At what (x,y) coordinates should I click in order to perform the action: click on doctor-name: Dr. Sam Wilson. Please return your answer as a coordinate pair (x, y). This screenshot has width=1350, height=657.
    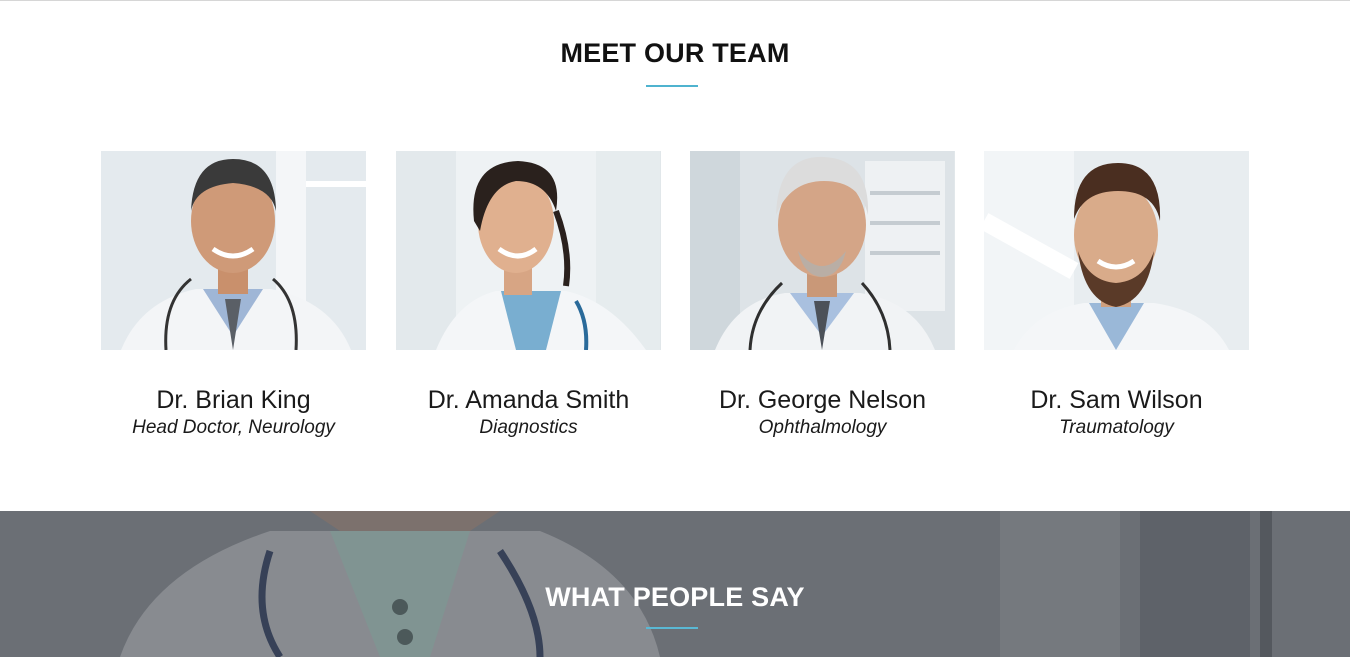
    Looking at the image, I should click on (1116, 400).